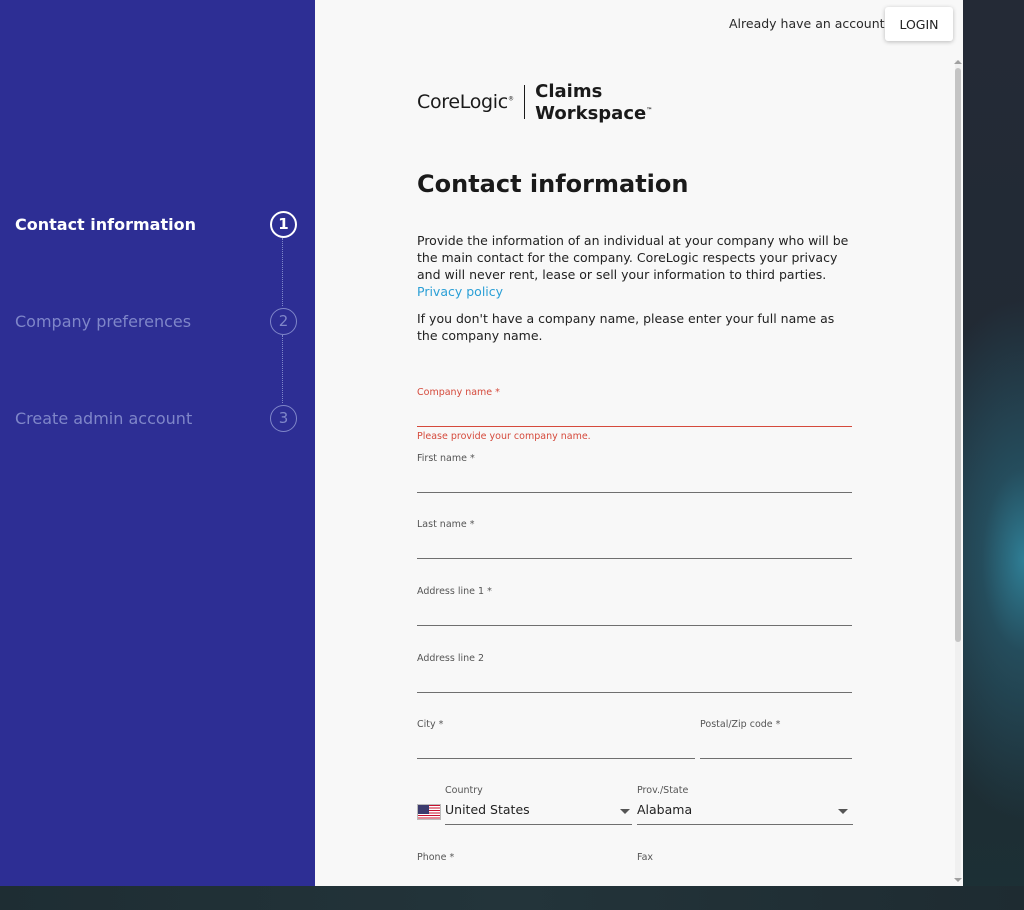 Image resolution: width=1024 pixels, height=910 pixels. I want to click on step-label: Contact information, so click(105, 224).